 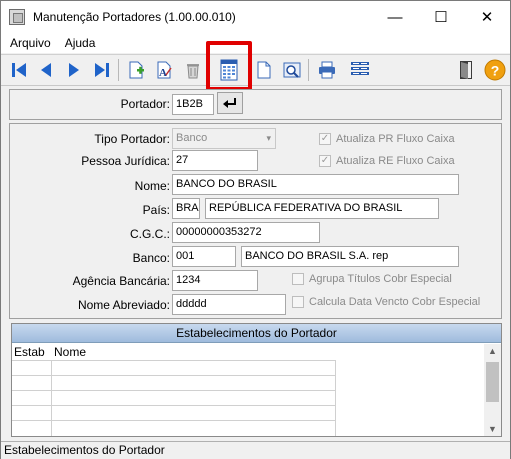 I want to click on calendar-grid-button, so click(x=229, y=70).